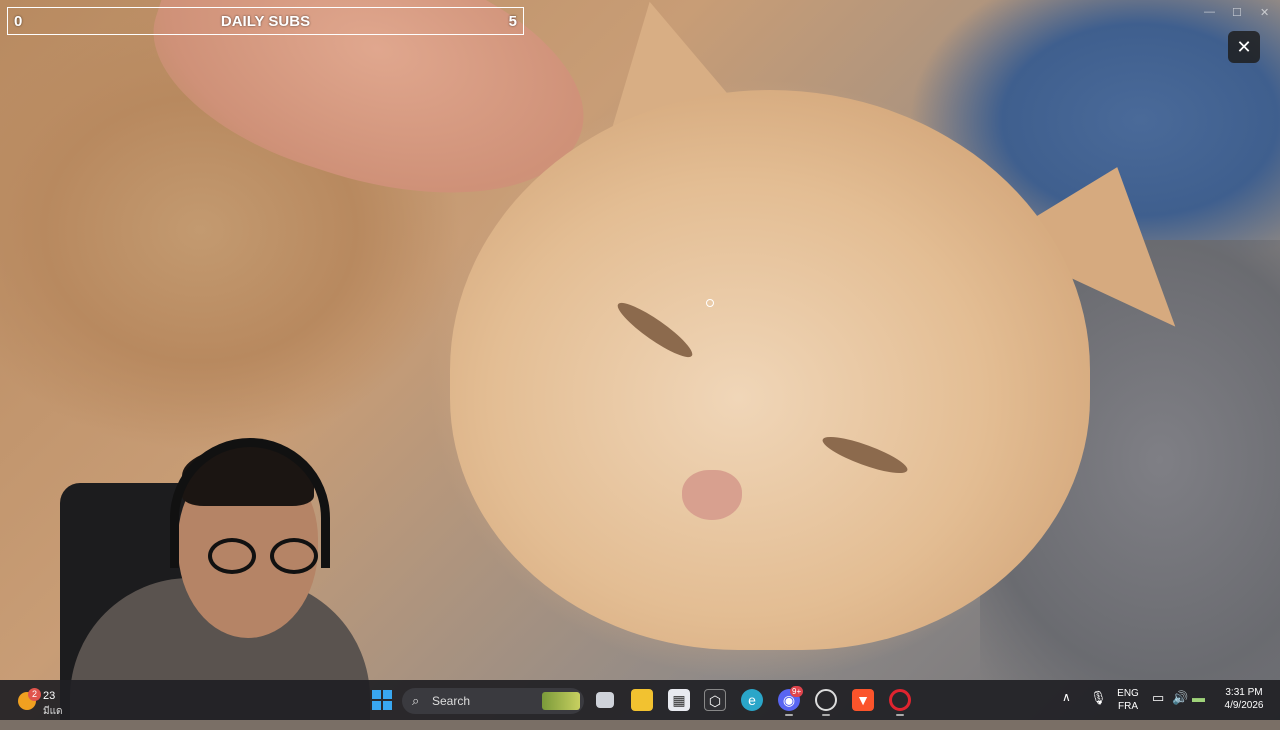 This screenshot has height=730, width=1280. Describe the element at coordinates (1244, 692) in the screenshot. I see `clock-time: 3:31 PM` at that location.